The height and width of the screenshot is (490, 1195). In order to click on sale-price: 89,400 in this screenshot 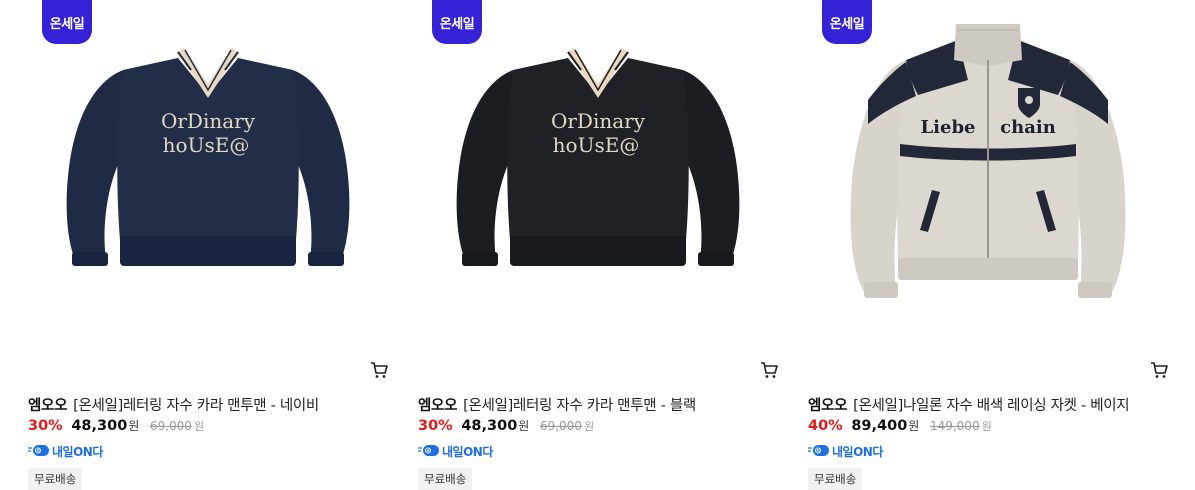, I will do `click(879, 426)`.